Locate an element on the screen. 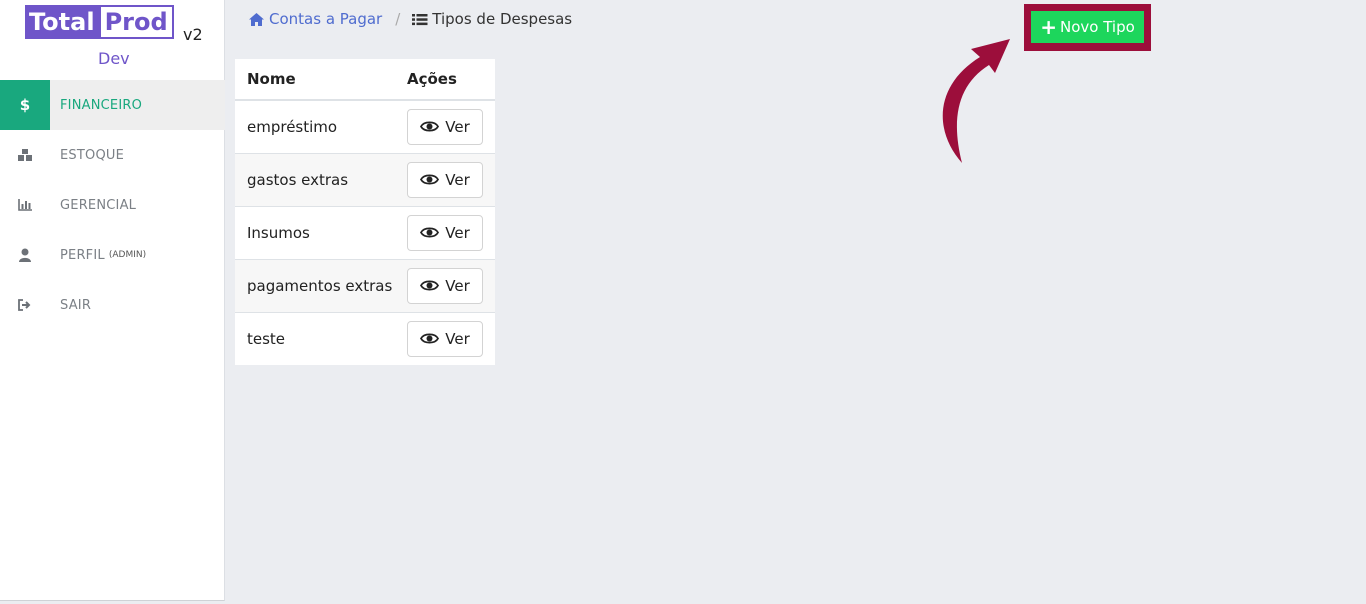 The image size is (1366, 604). dollar-icon: $ is located at coordinates (25, 105).